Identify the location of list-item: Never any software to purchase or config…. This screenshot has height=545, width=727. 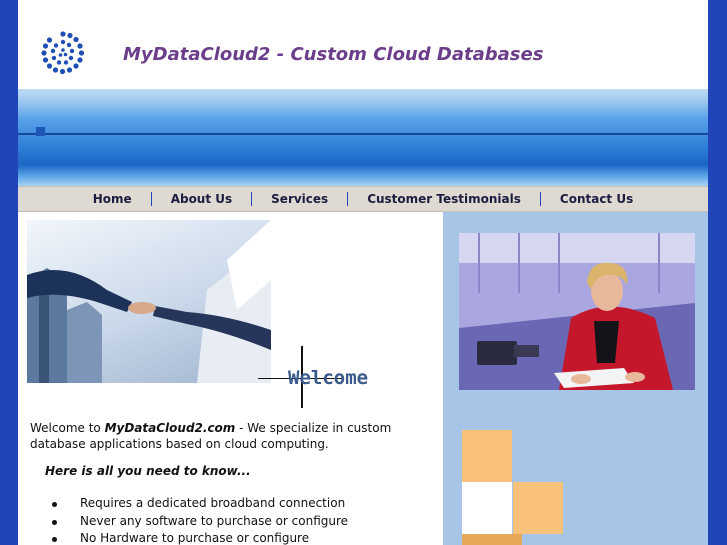
(200, 522).